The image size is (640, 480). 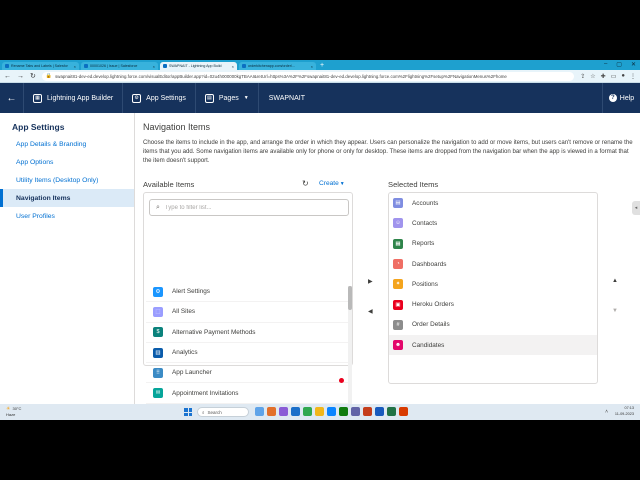 What do you see at coordinates (582, 76) in the screenshot?
I see `share-icon: ⇪` at bounding box center [582, 76].